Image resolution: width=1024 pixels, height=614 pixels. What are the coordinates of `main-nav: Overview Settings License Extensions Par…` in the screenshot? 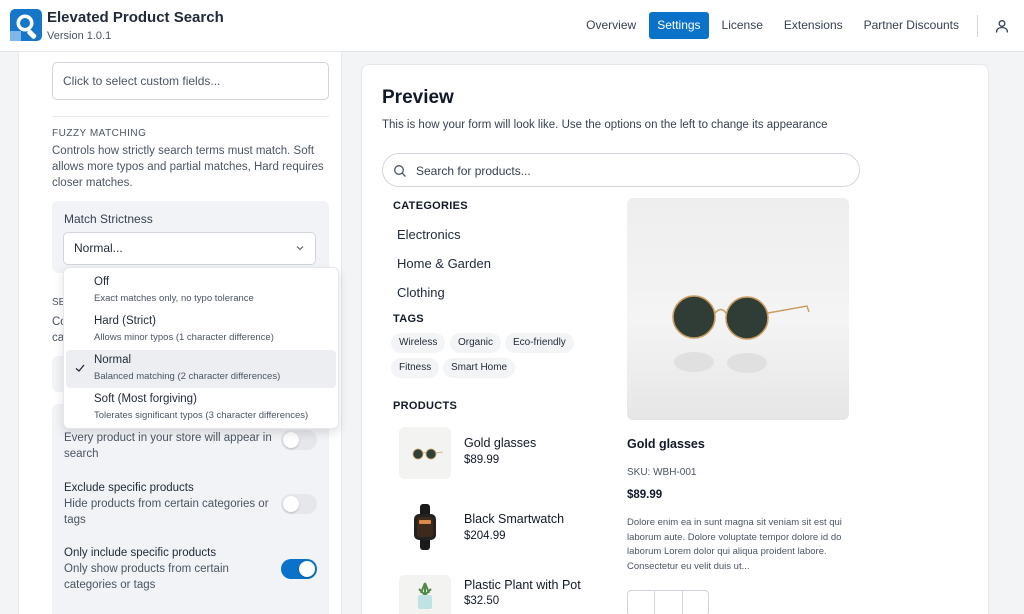 It's located at (792, 25).